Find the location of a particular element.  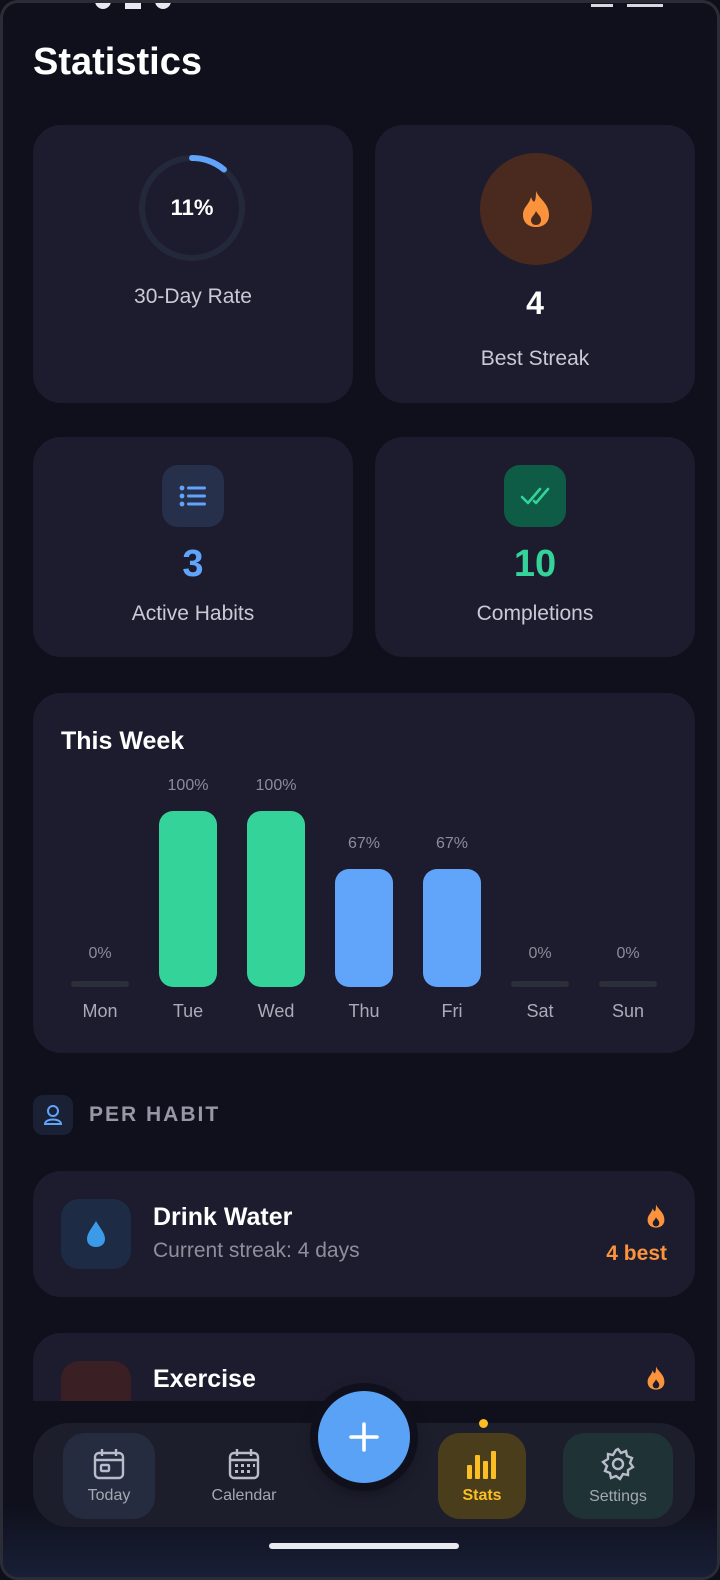

double-check-icon is located at coordinates (535, 496).